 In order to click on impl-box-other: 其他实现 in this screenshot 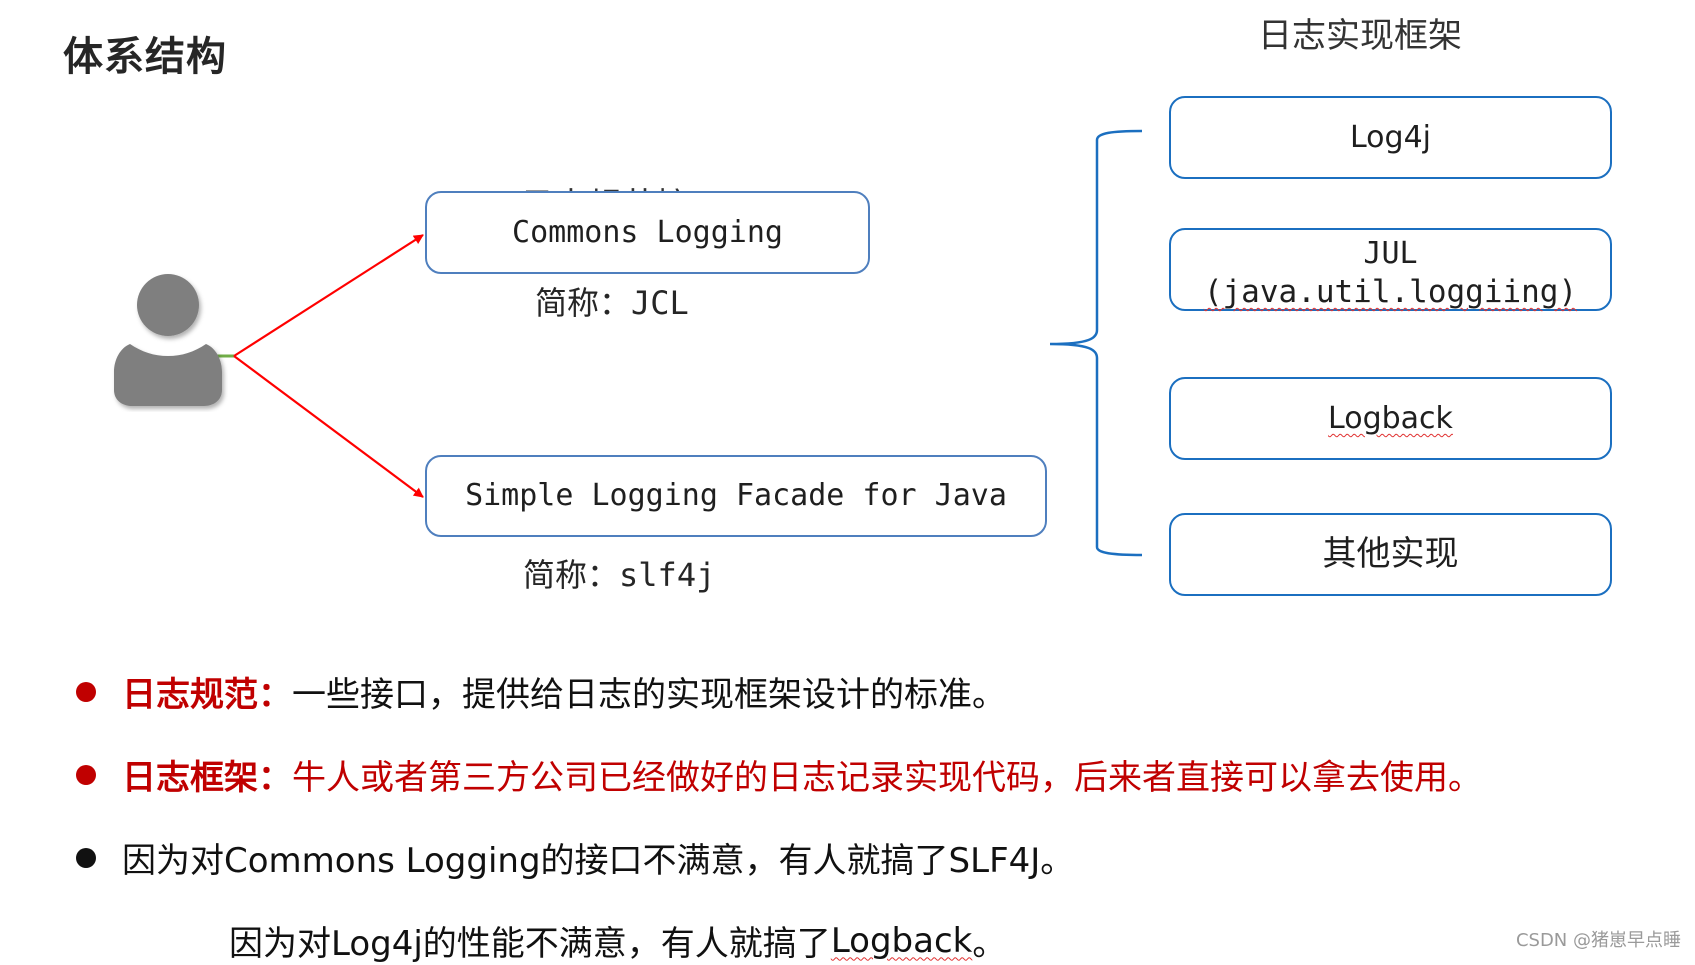, I will do `click(1390, 554)`.